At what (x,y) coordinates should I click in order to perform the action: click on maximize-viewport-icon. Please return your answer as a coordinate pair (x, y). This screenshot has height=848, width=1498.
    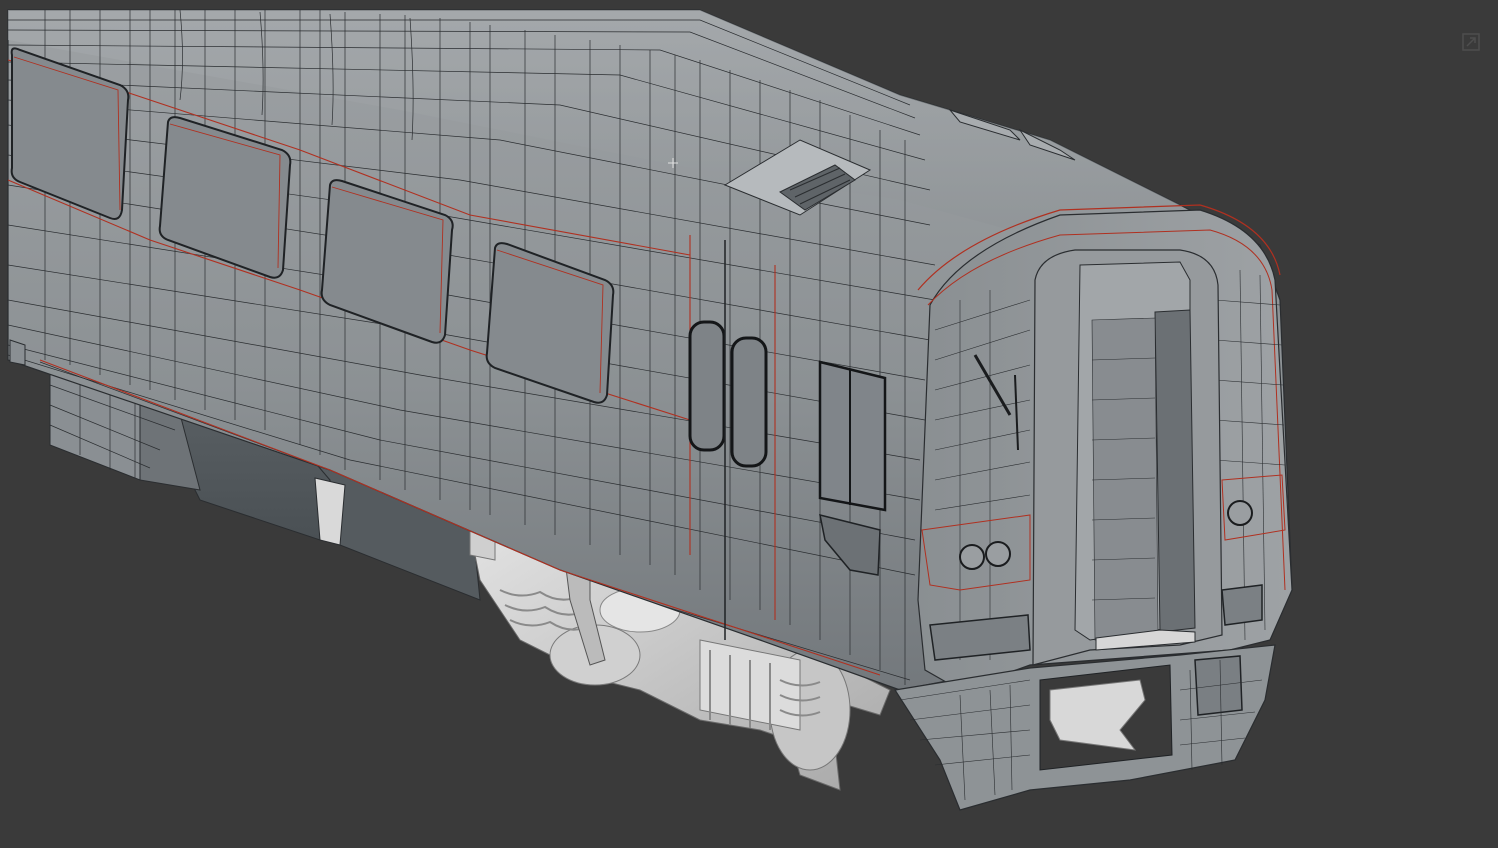
    Looking at the image, I should click on (1471, 42).